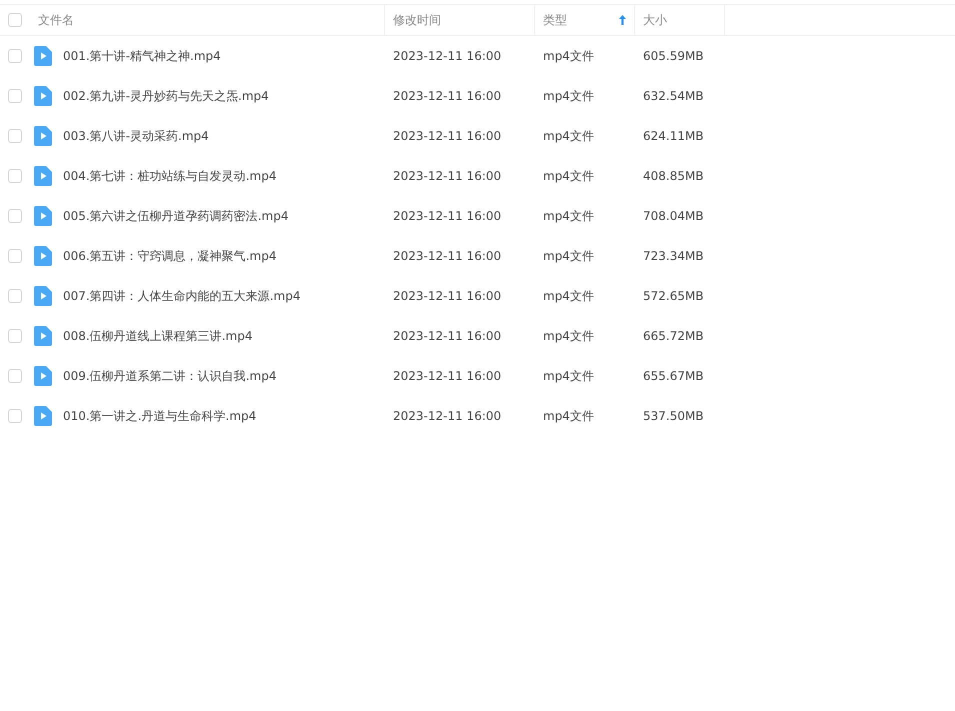  Describe the element at coordinates (673, 296) in the screenshot. I see `file-size: 572.65MB` at that location.